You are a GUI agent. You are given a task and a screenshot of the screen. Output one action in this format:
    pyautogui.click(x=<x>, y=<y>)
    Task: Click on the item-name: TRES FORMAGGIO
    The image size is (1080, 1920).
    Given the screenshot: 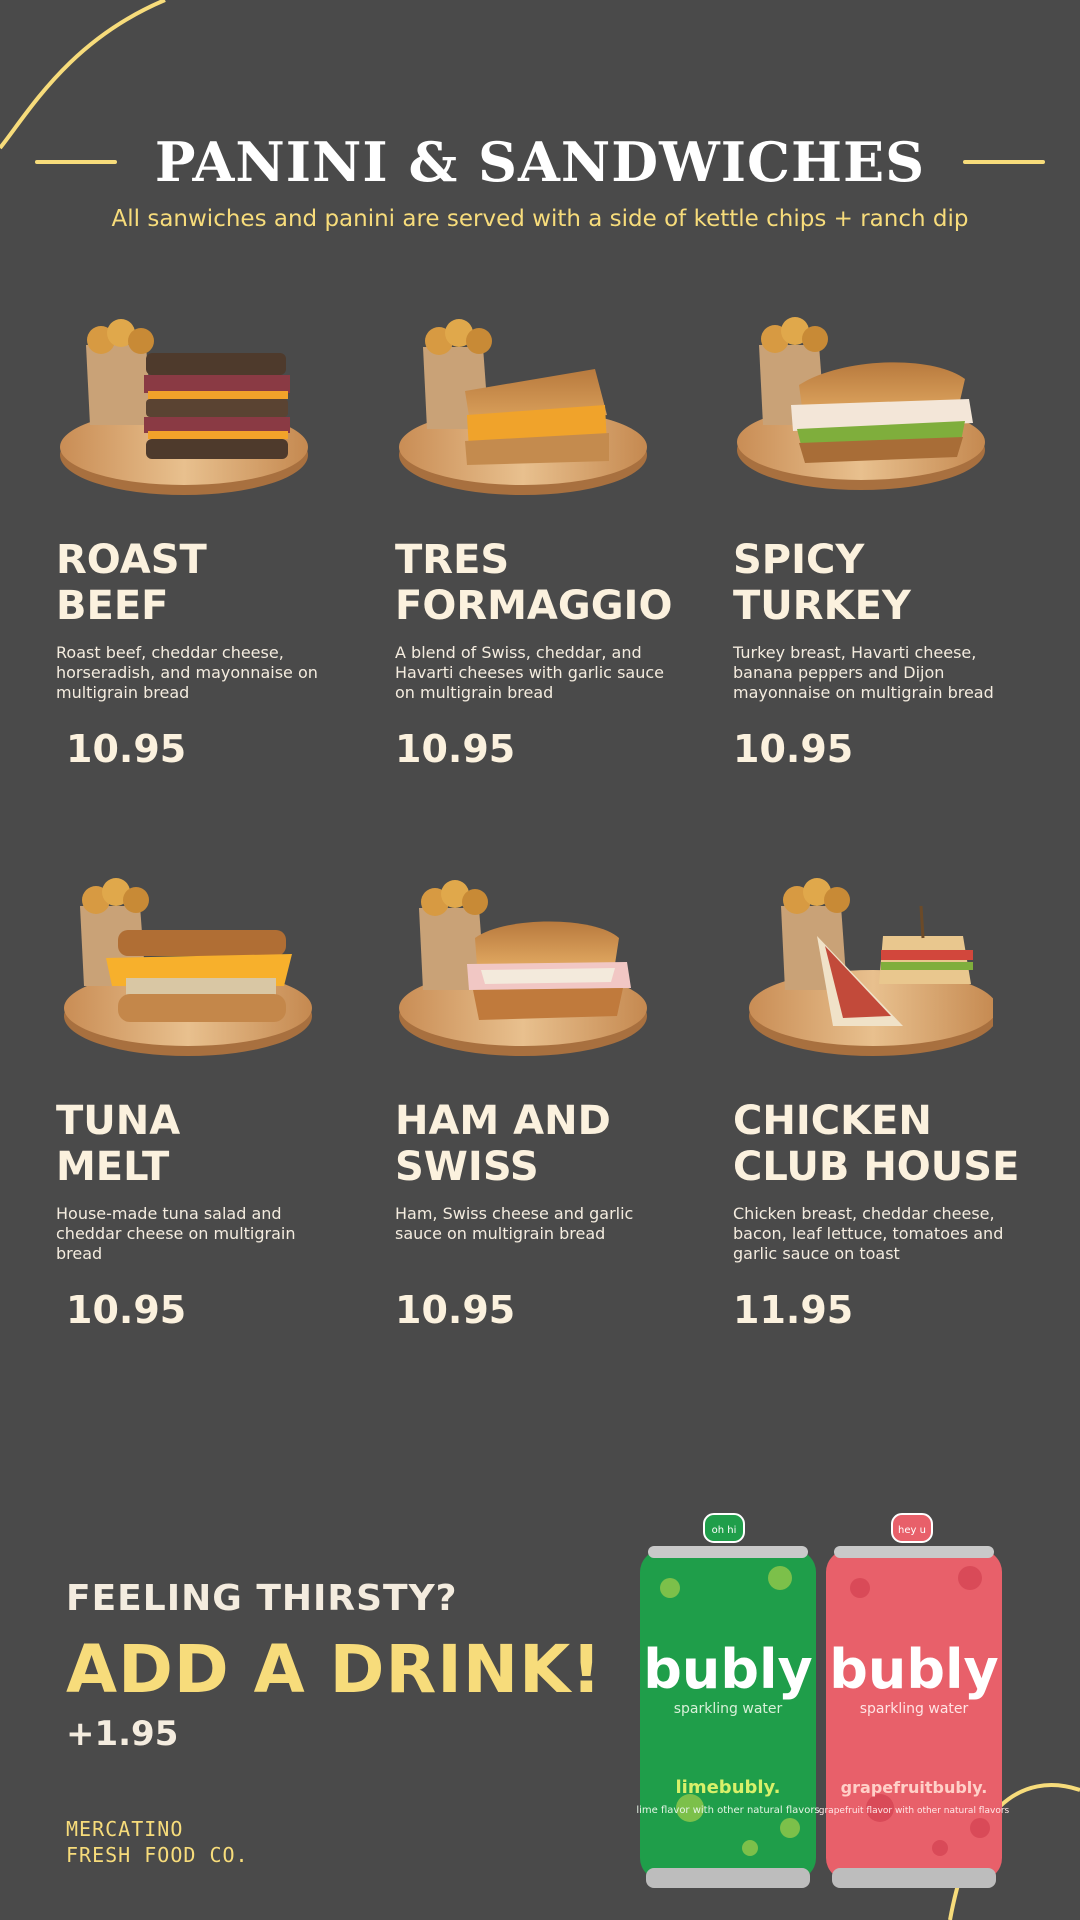 What is the action you would take?
    pyautogui.click(x=534, y=583)
    